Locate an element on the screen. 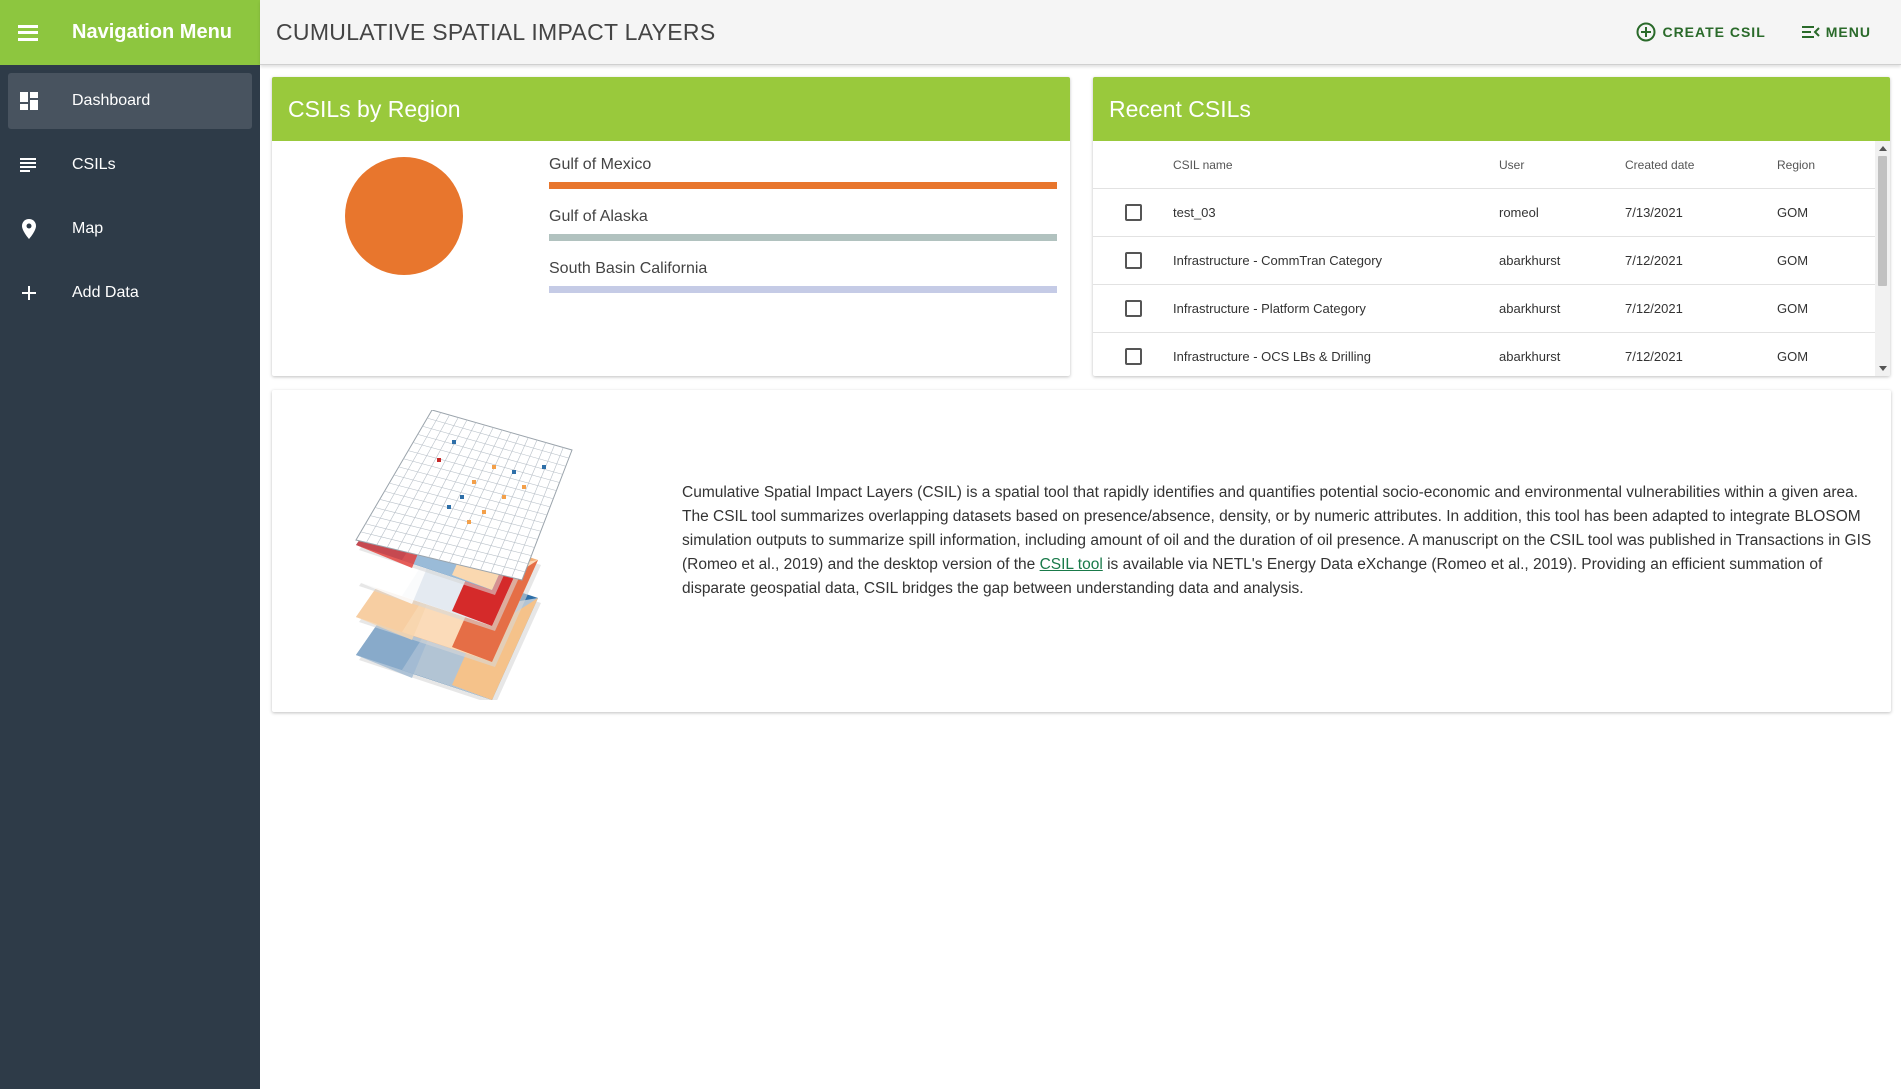 This screenshot has width=1901, height=1089. region-pie-chart is located at coordinates (404, 216).